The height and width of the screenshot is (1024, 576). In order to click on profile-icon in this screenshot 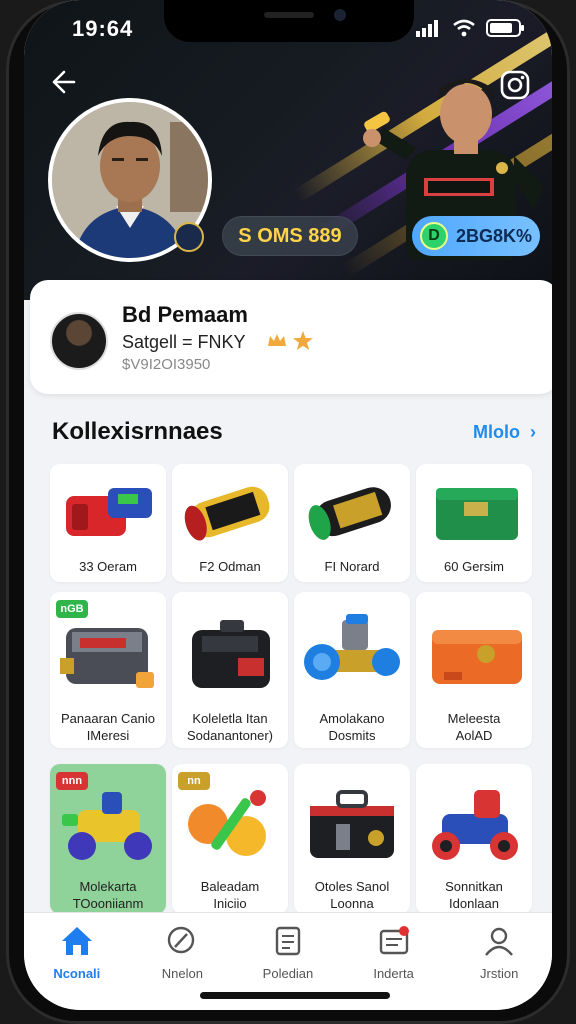, I will do `click(499, 941)`.